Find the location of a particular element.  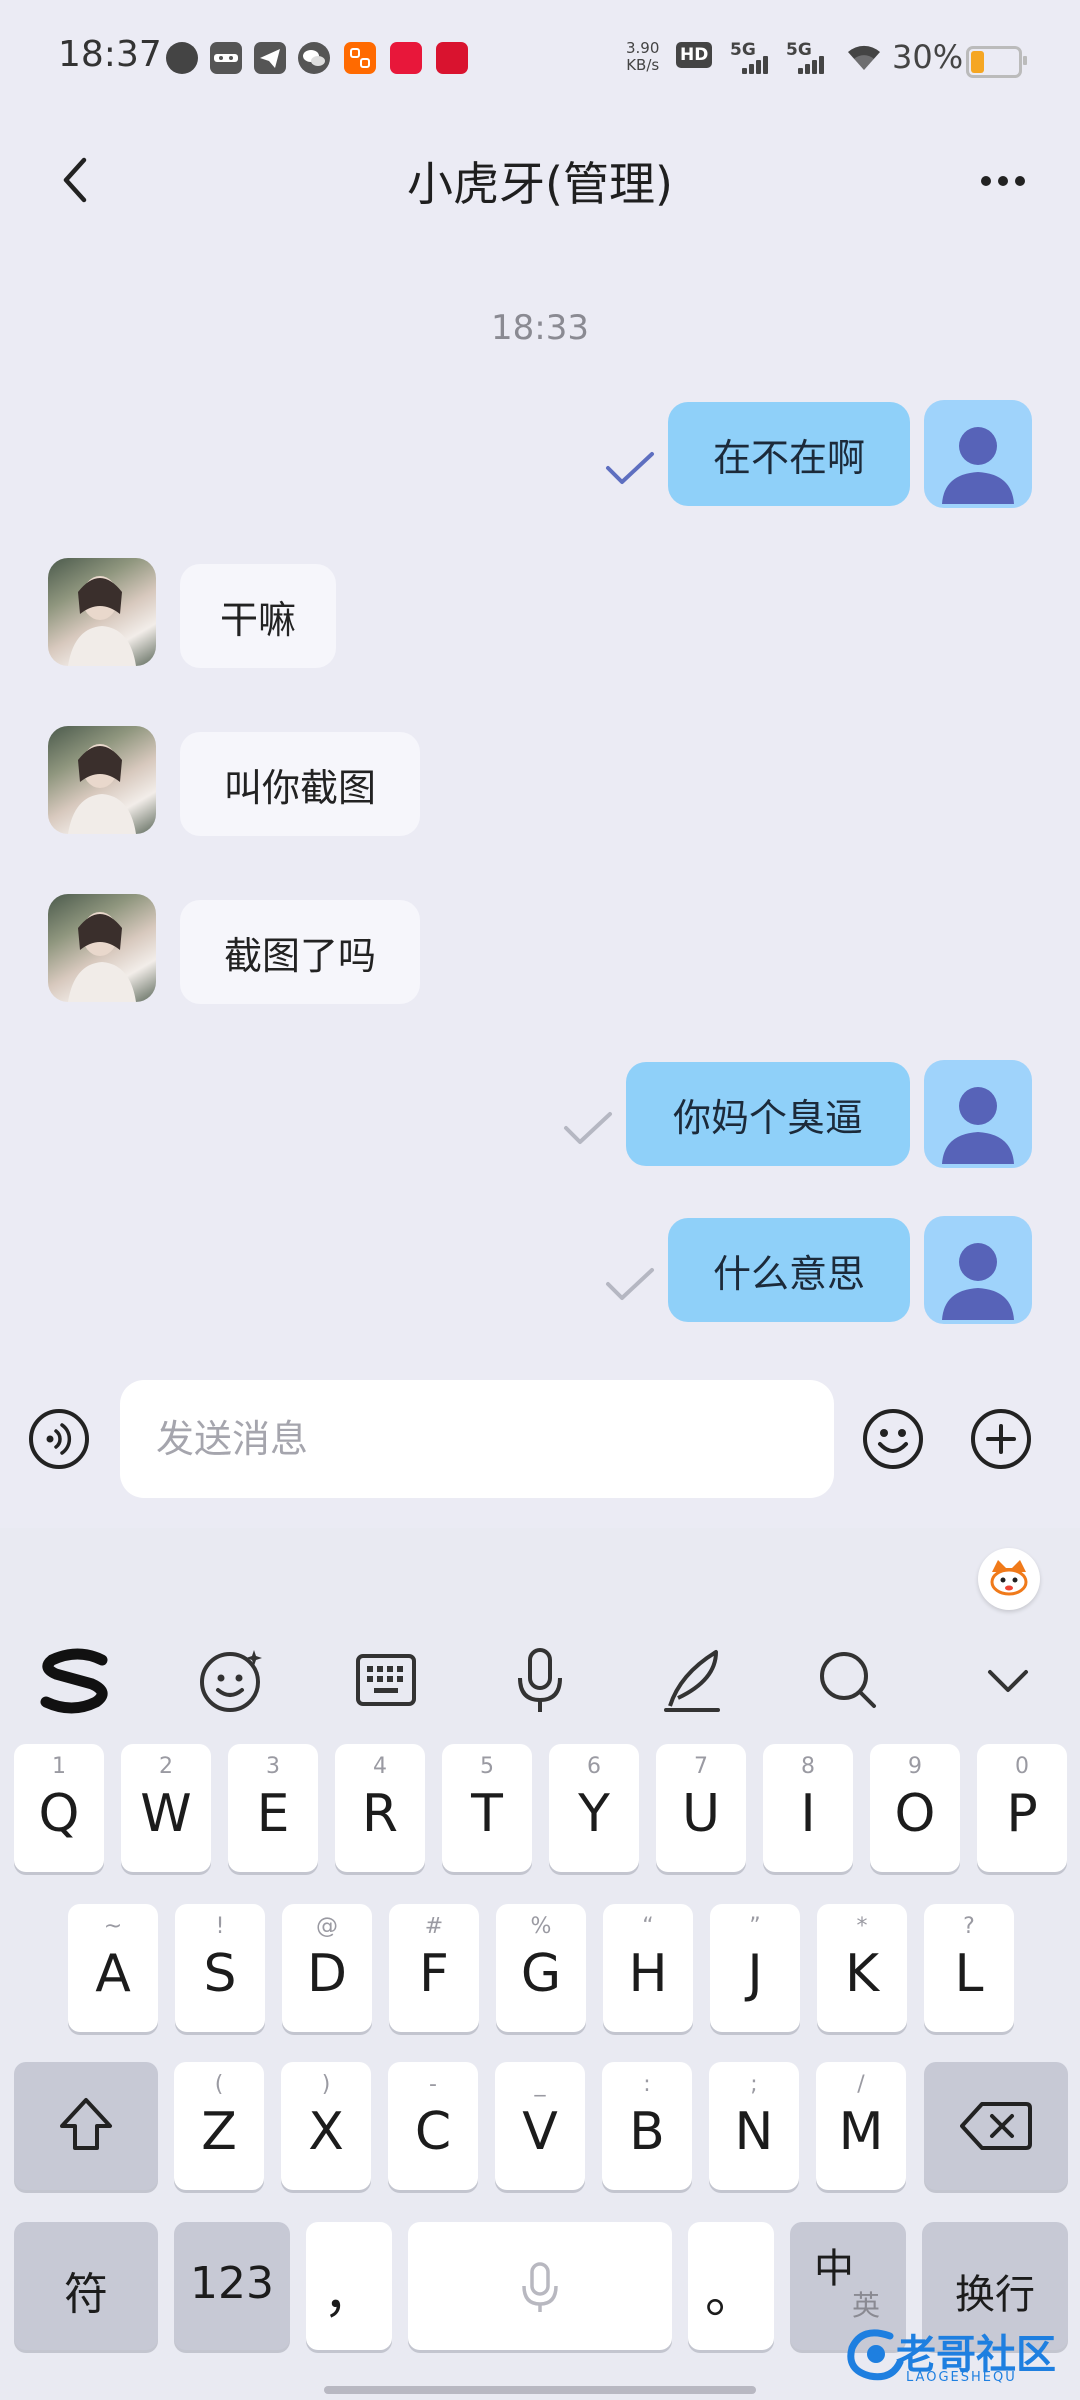

key-b: :B is located at coordinates (647, 2126).